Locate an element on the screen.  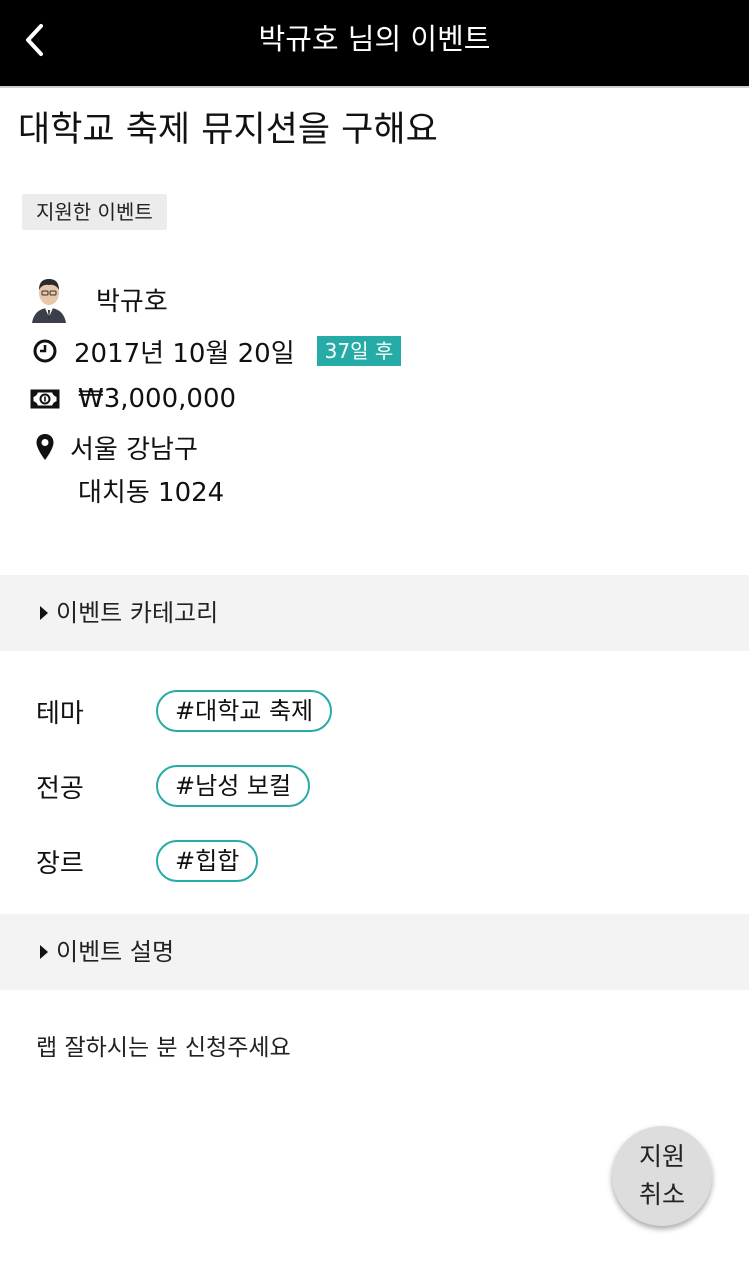
category-section-header: 이벤트 카테고리 is located at coordinates (374, 613).